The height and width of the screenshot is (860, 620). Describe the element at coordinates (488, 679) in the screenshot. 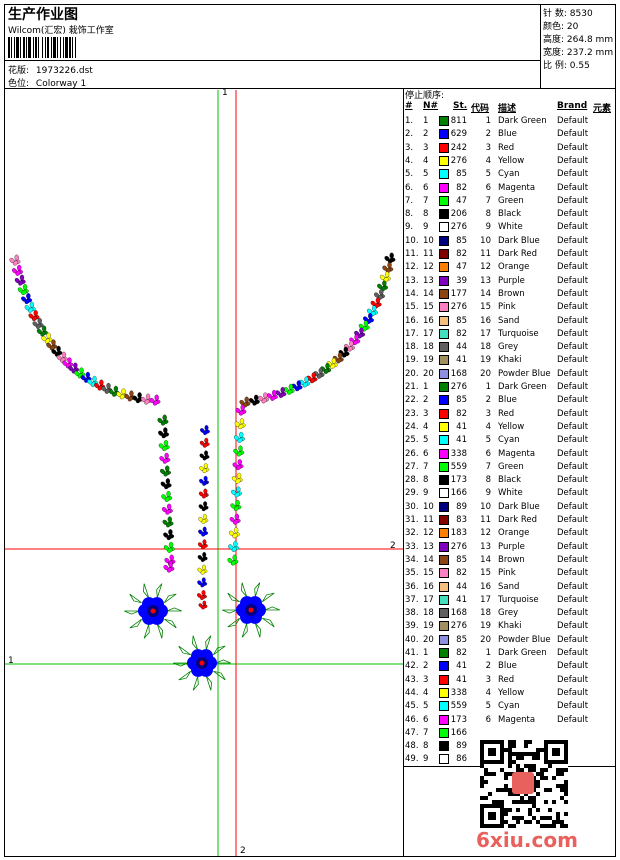

I see `color-code: 3` at that location.